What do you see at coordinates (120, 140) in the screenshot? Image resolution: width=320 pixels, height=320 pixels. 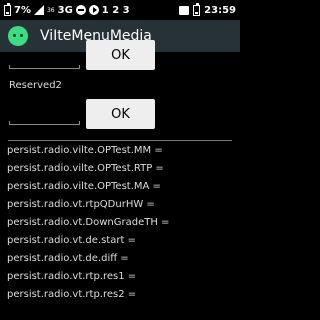 I see `divider` at bounding box center [120, 140].